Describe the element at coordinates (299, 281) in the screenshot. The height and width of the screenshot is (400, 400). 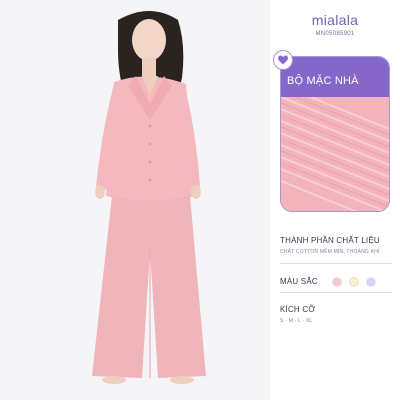
I see `color-title: MÀU SẮC` at that location.